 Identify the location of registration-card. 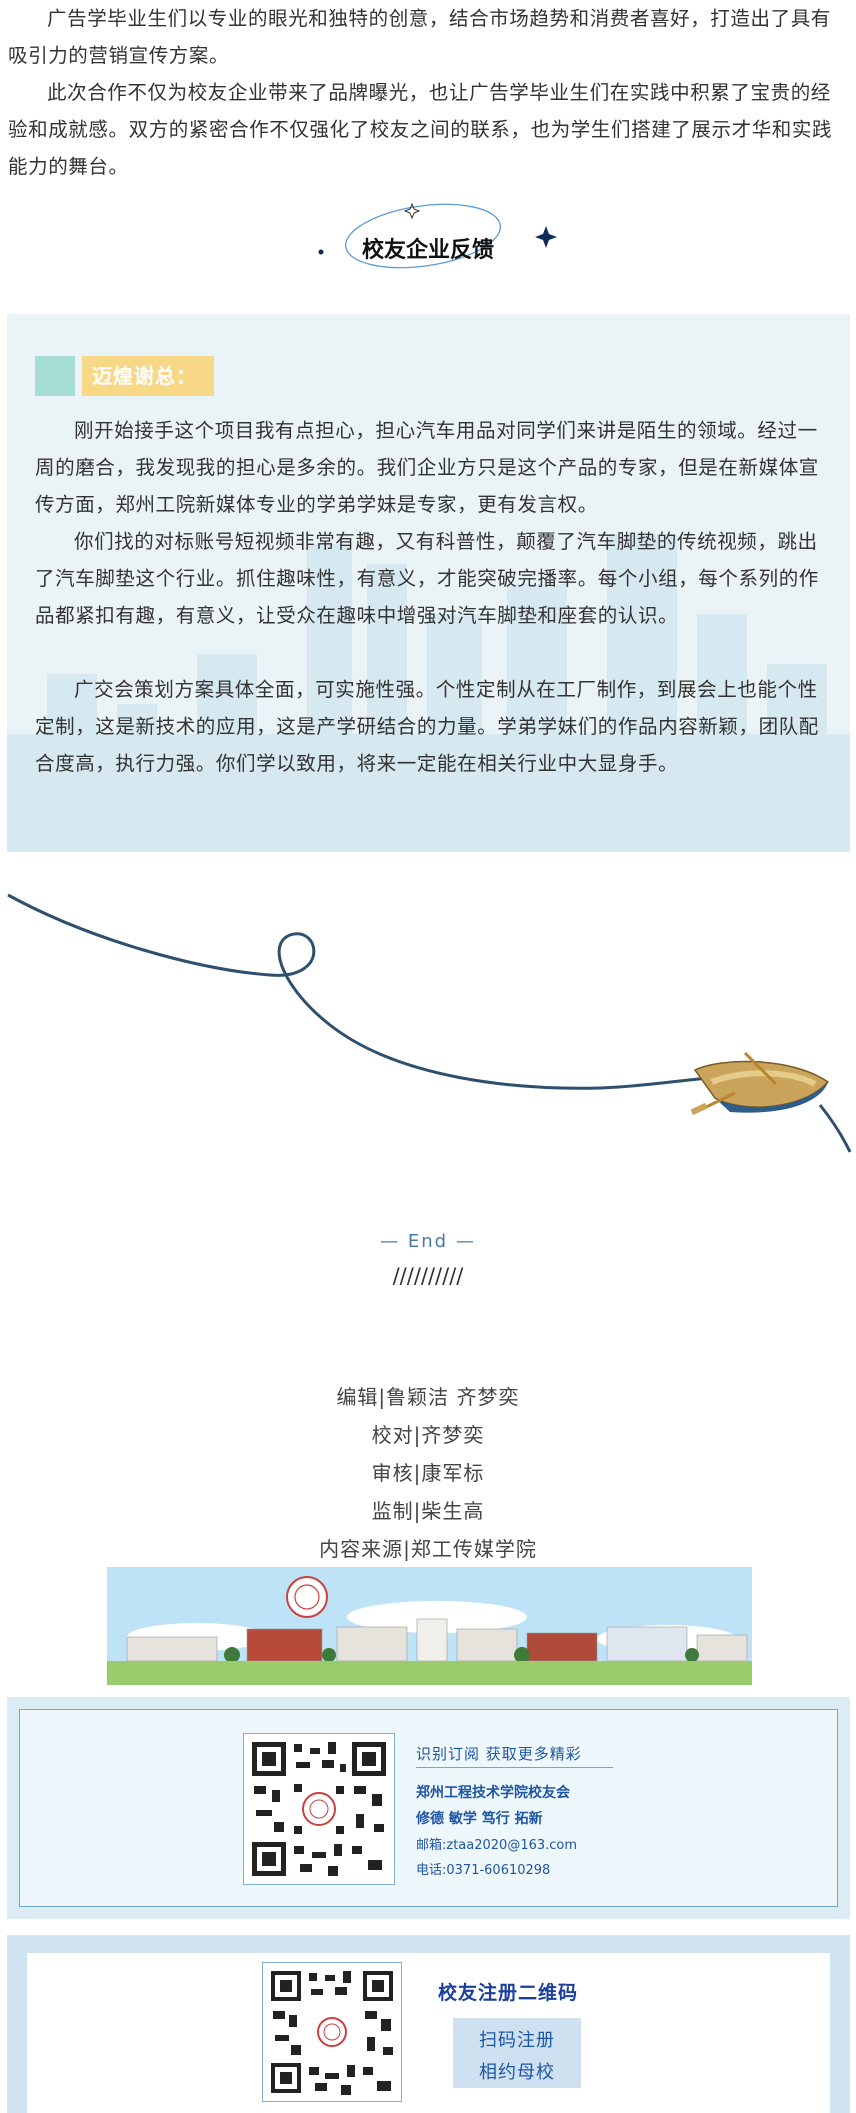
(428, 2033).